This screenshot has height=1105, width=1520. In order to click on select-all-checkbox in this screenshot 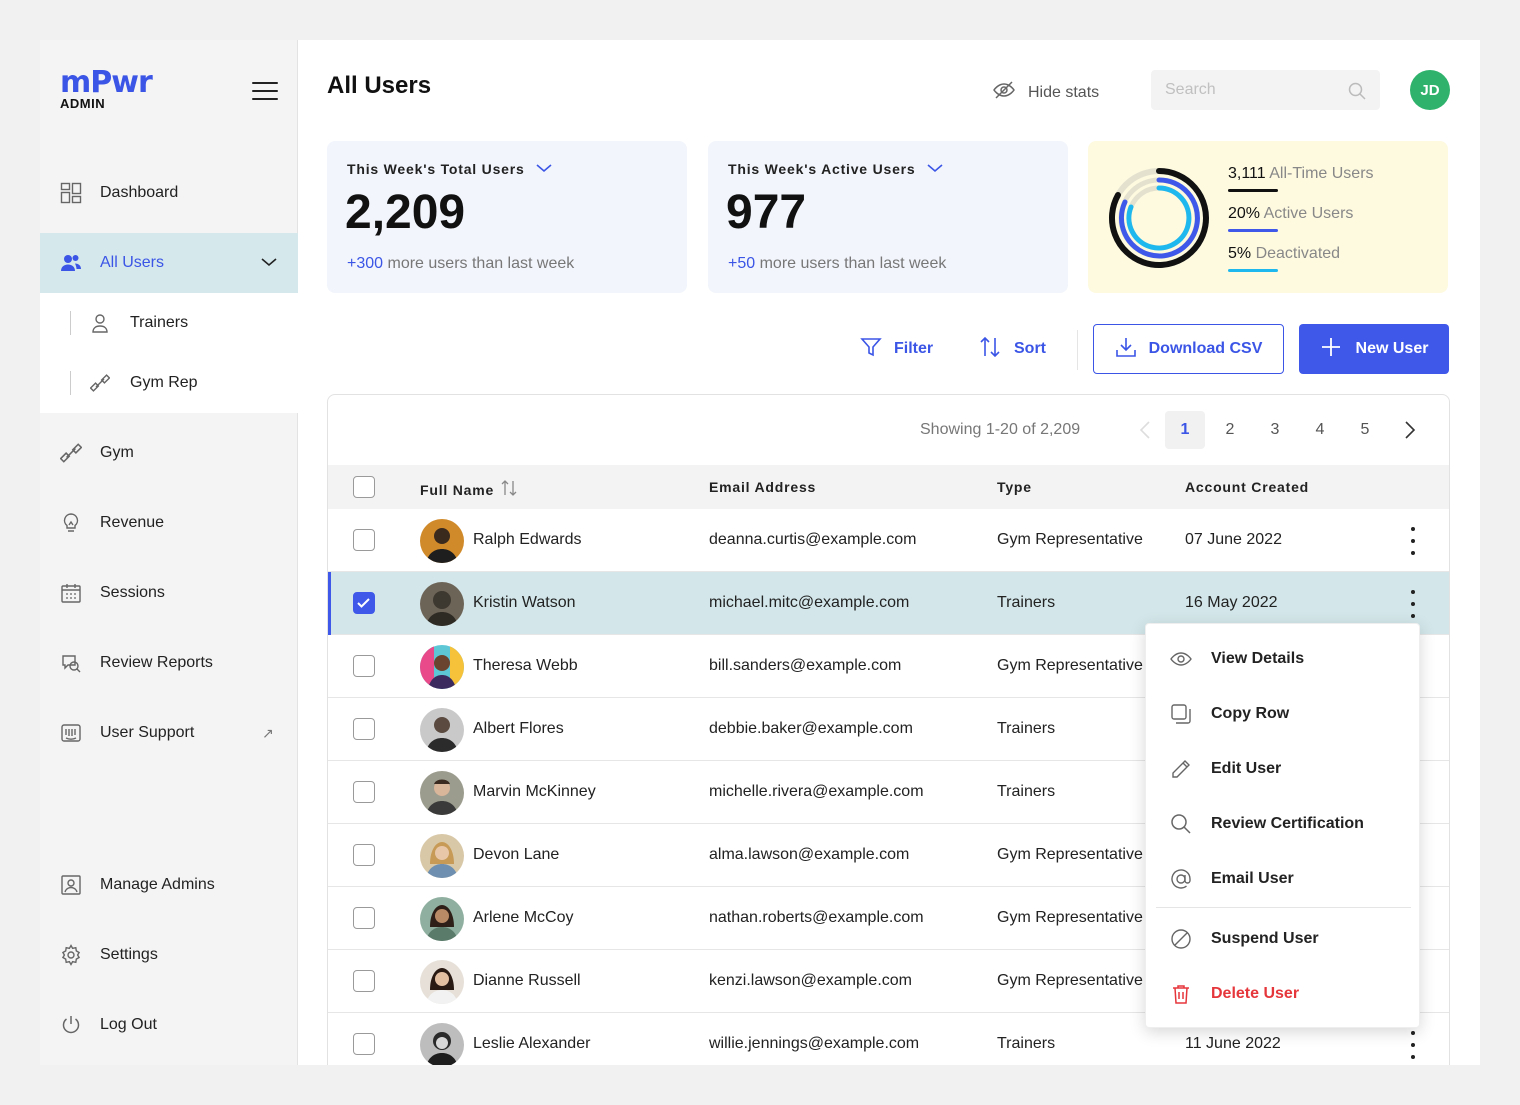, I will do `click(364, 487)`.